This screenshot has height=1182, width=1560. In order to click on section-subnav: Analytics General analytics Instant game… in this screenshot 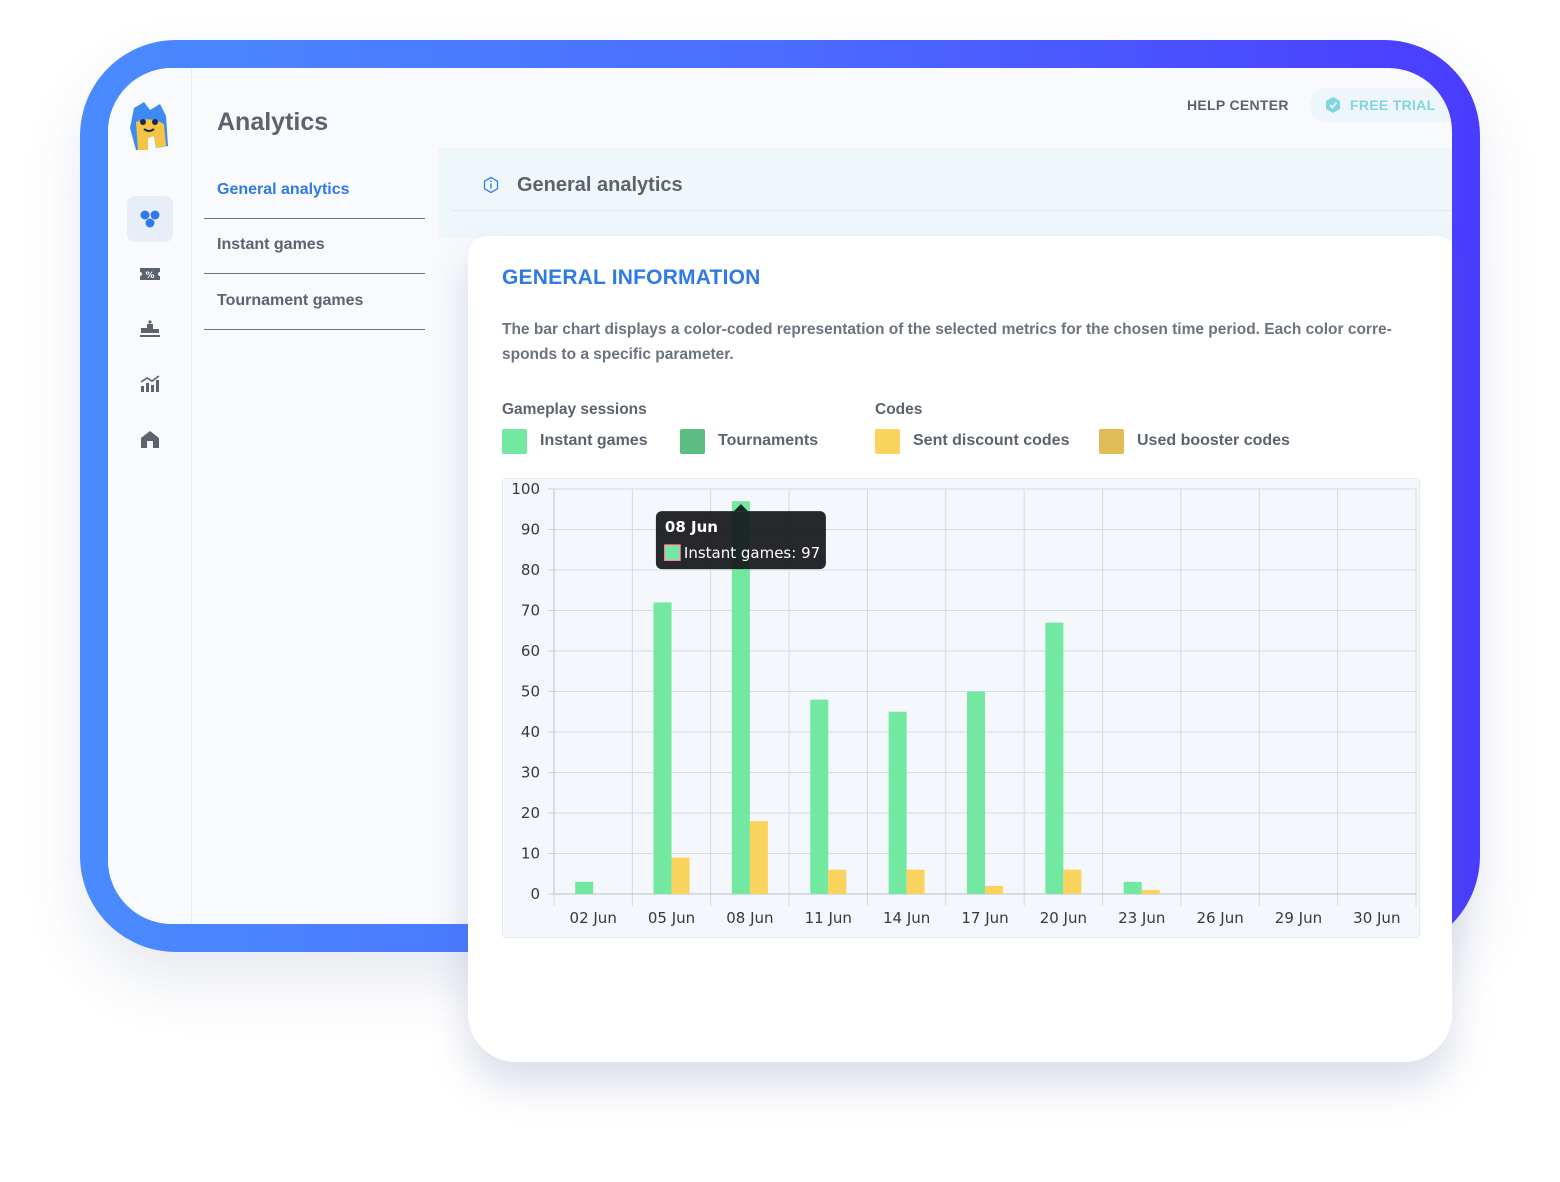, I will do `click(315, 496)`.